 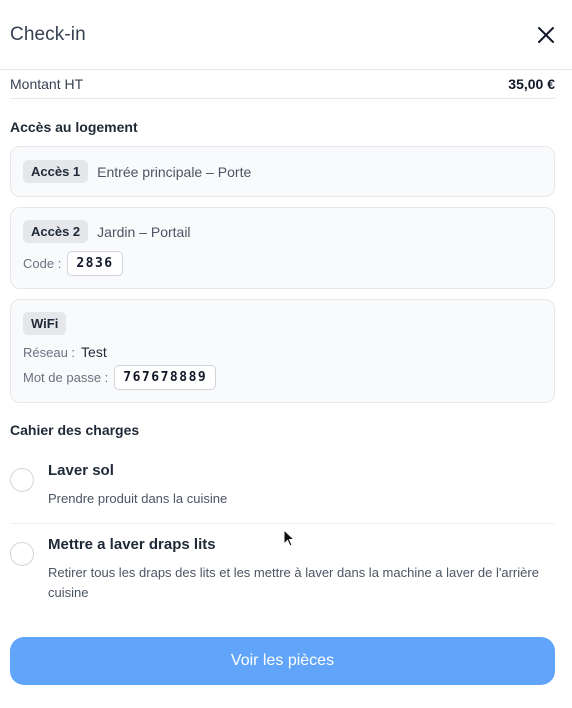 I want to click on wifi-chip: WiFi, so click(x=45, y=323).